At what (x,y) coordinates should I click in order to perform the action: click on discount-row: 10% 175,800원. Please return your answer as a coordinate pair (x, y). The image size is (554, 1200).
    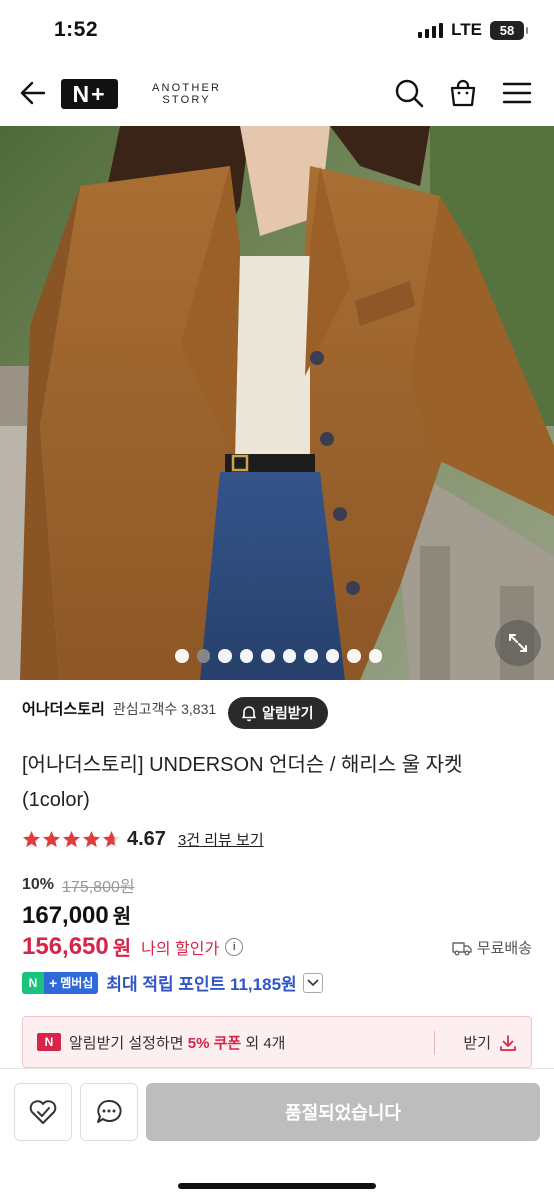
    Looking at the image, I should click on (78, 885).